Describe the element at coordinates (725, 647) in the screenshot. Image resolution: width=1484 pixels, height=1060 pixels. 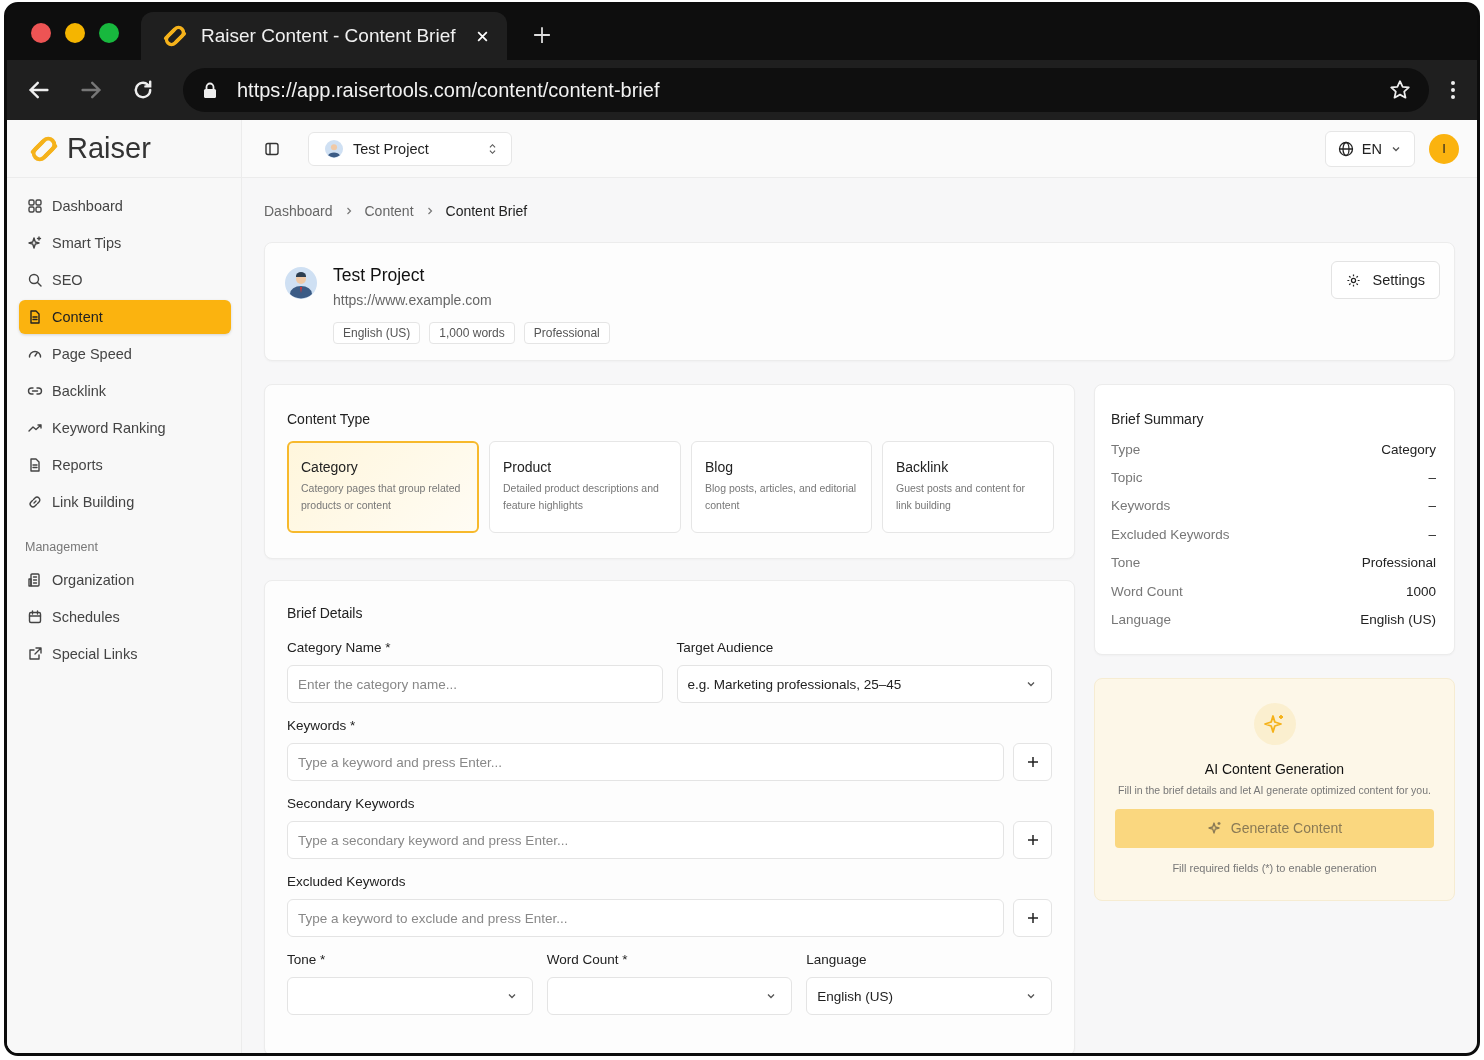
I see `field-label: Target Audience` at that location.